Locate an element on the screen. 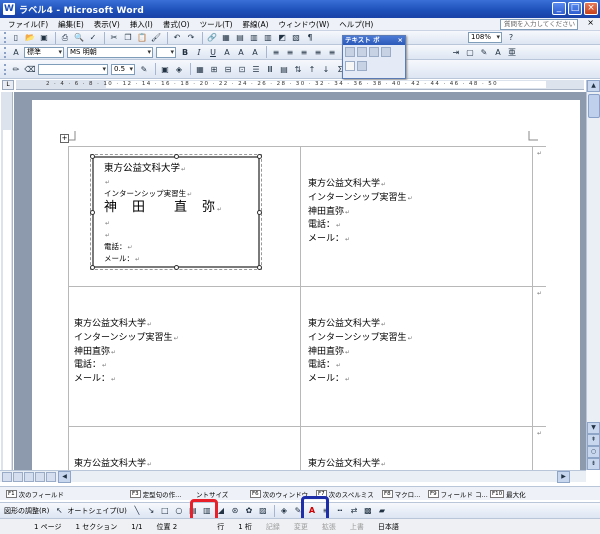 Image resolution: width=600 pixels, height=534 pixels. textbox-name: 神 田 直 弥↵ is located at coordinates (179, 208).